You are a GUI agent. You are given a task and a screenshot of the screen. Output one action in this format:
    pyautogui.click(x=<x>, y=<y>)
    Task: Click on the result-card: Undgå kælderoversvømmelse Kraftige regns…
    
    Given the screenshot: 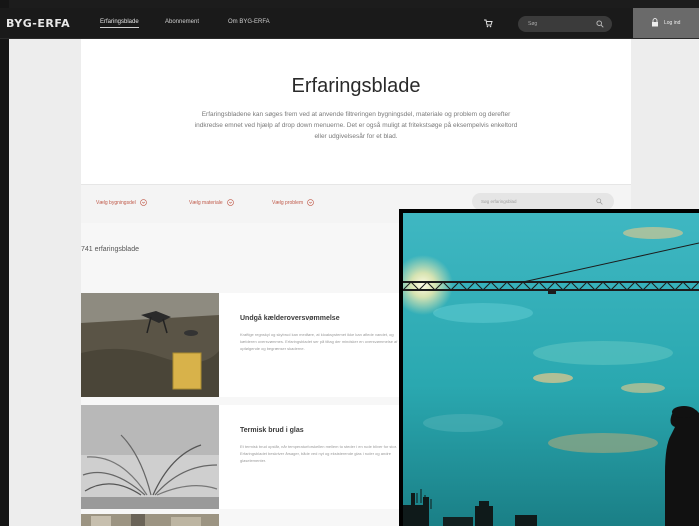 What is the action you would take?
    pyautogui.click(x=246, y=345)
    